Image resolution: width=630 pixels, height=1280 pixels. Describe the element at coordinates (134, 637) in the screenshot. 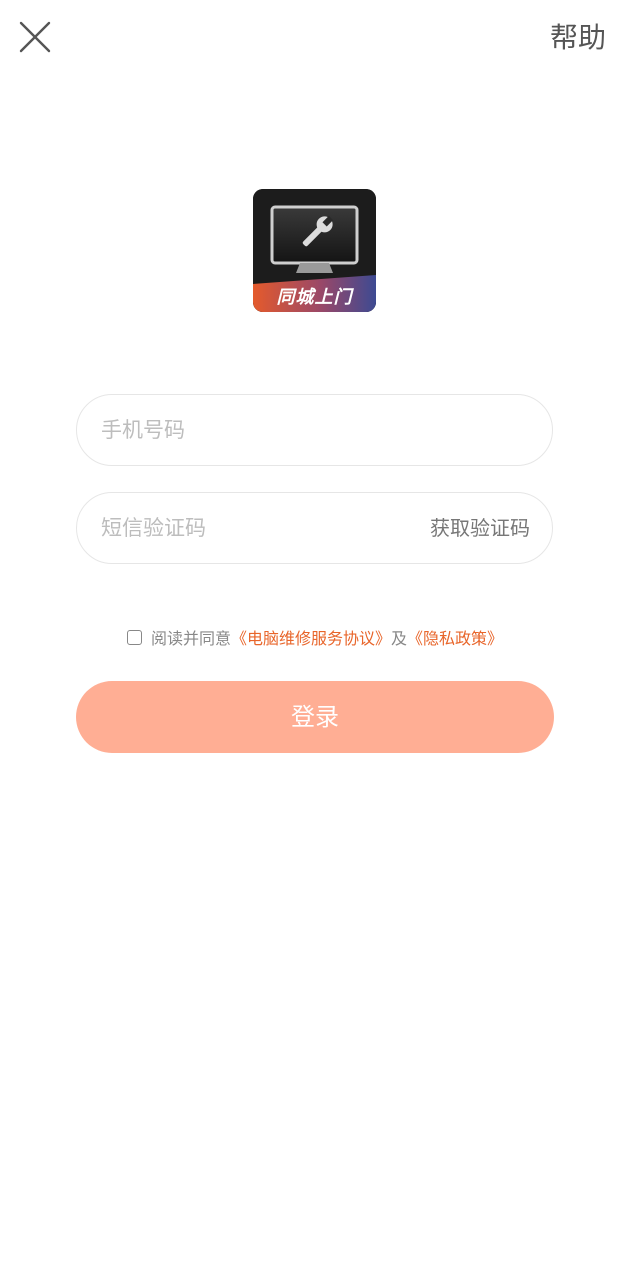

I see `agreement-checkbox` at that location.